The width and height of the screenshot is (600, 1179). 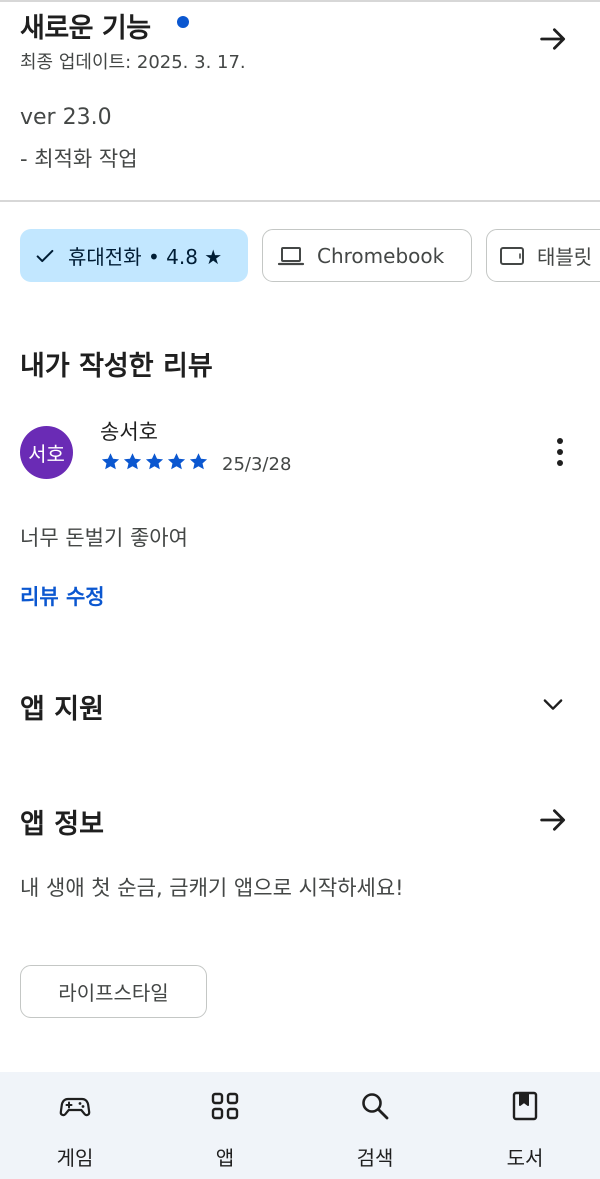 I want to click on device-chip-tablet-label: 태블릿, so click(x=565, y=257).